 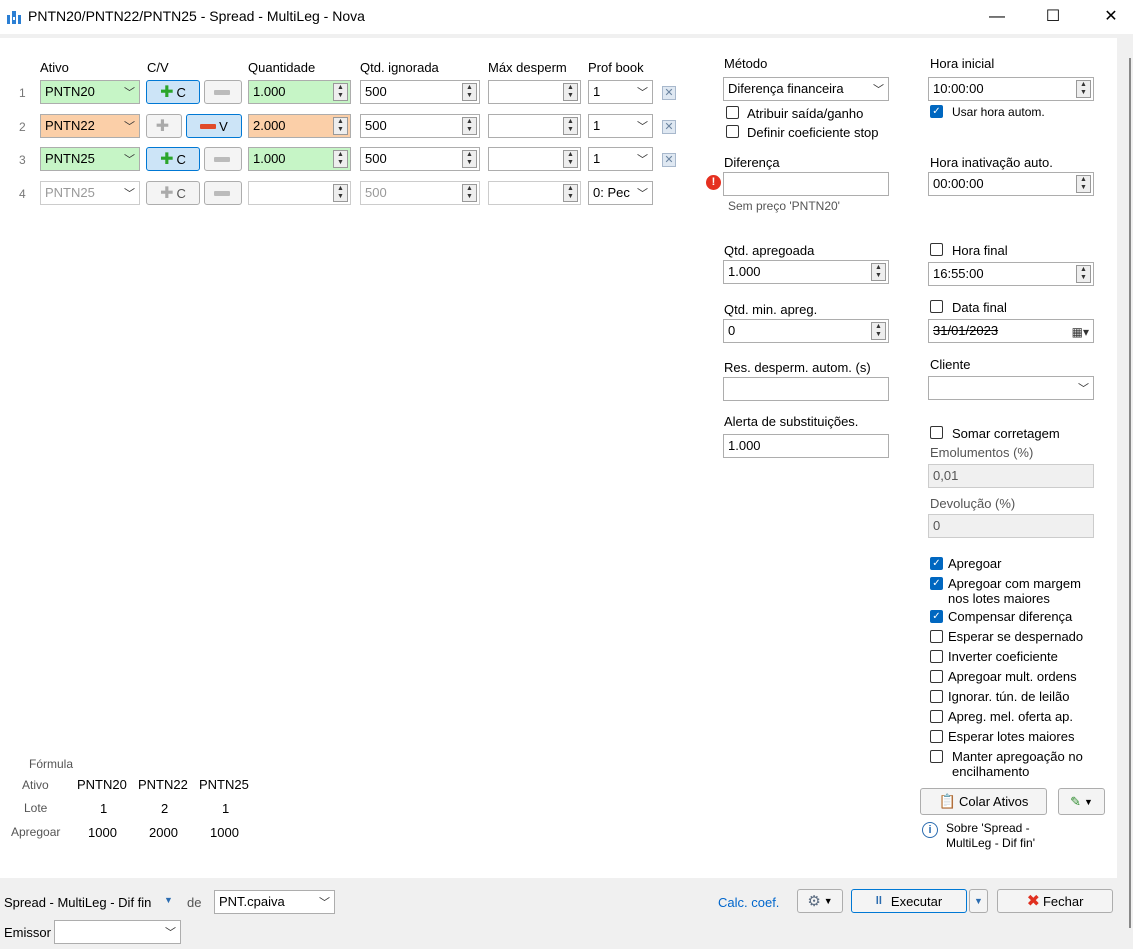 What do you see at coordinates (909, 901) in the screenshot?
I see `executar-button: ll Executar` at bounding box center [909, 901].